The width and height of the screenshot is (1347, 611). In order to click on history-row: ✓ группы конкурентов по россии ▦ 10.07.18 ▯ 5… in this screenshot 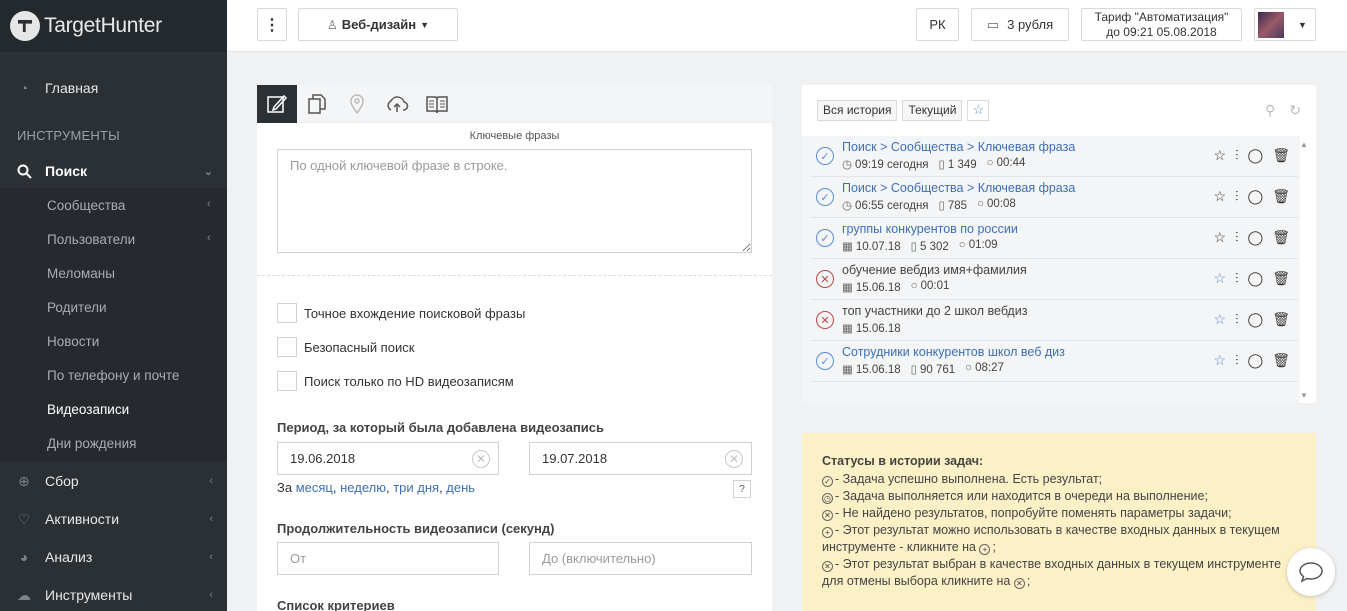, I will do `click(1054, 238)`.